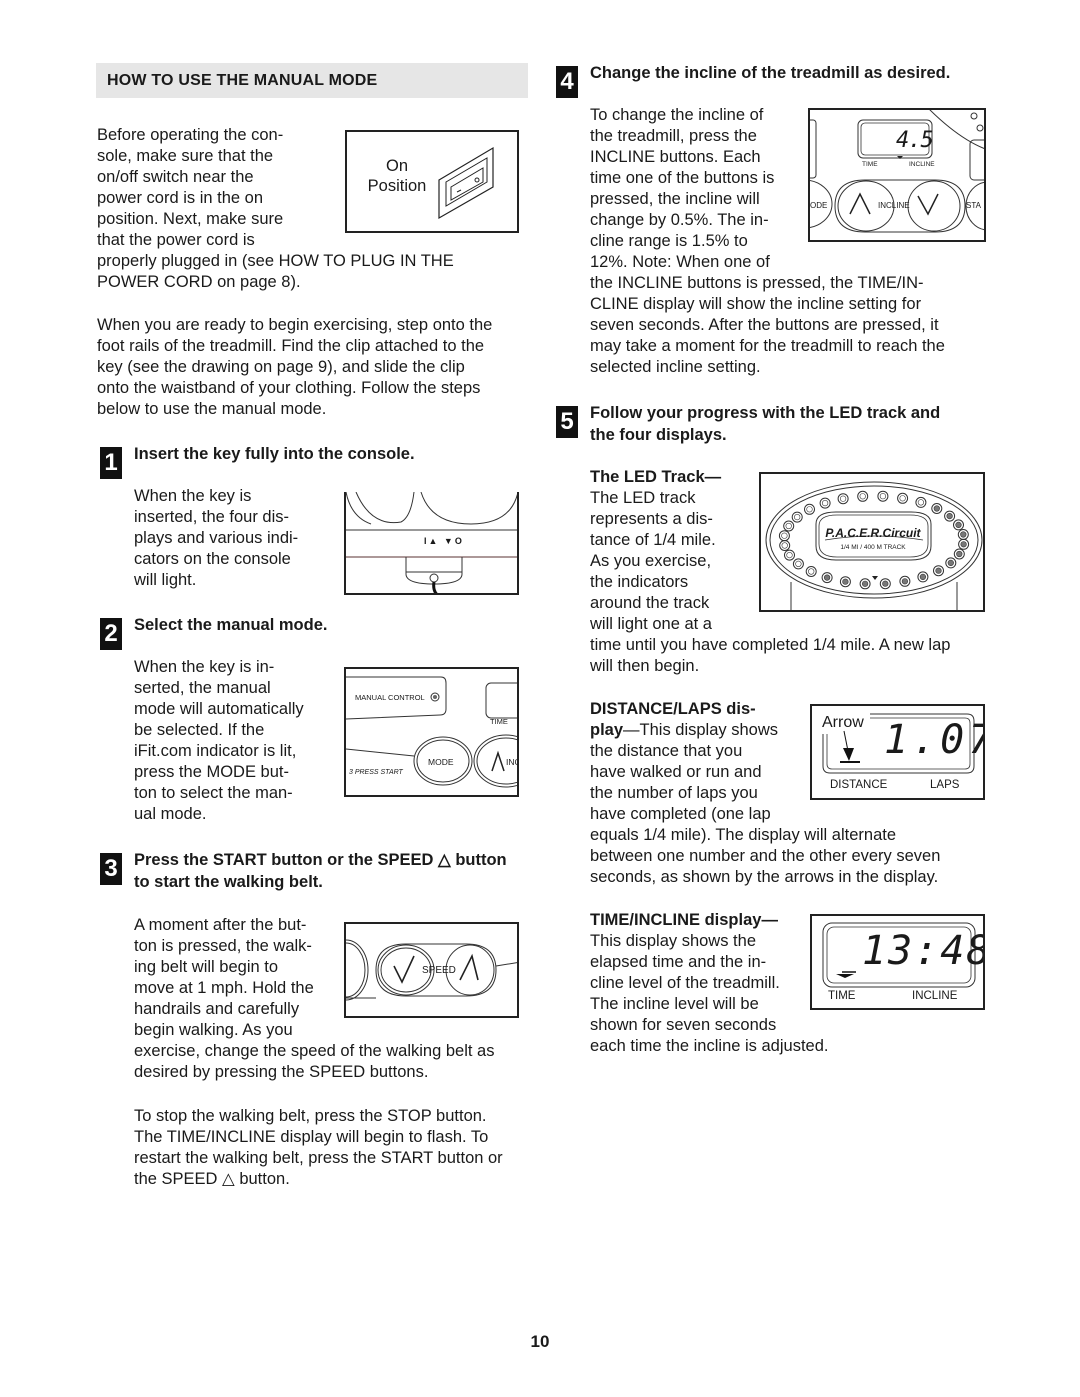  I want to click on text-line: ing belt will begin to, so click(206, 967).